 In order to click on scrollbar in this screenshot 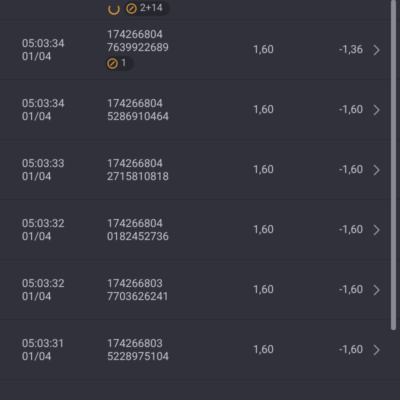, I will do `click(393, 165)`.